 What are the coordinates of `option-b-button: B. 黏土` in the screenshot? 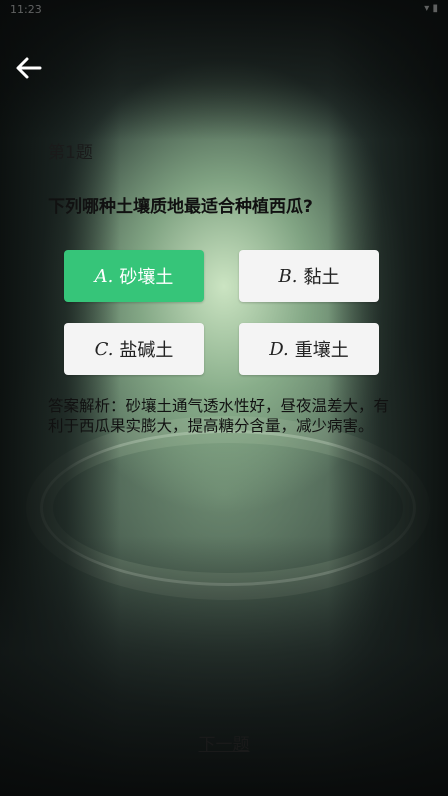 It's located at (309, 276).